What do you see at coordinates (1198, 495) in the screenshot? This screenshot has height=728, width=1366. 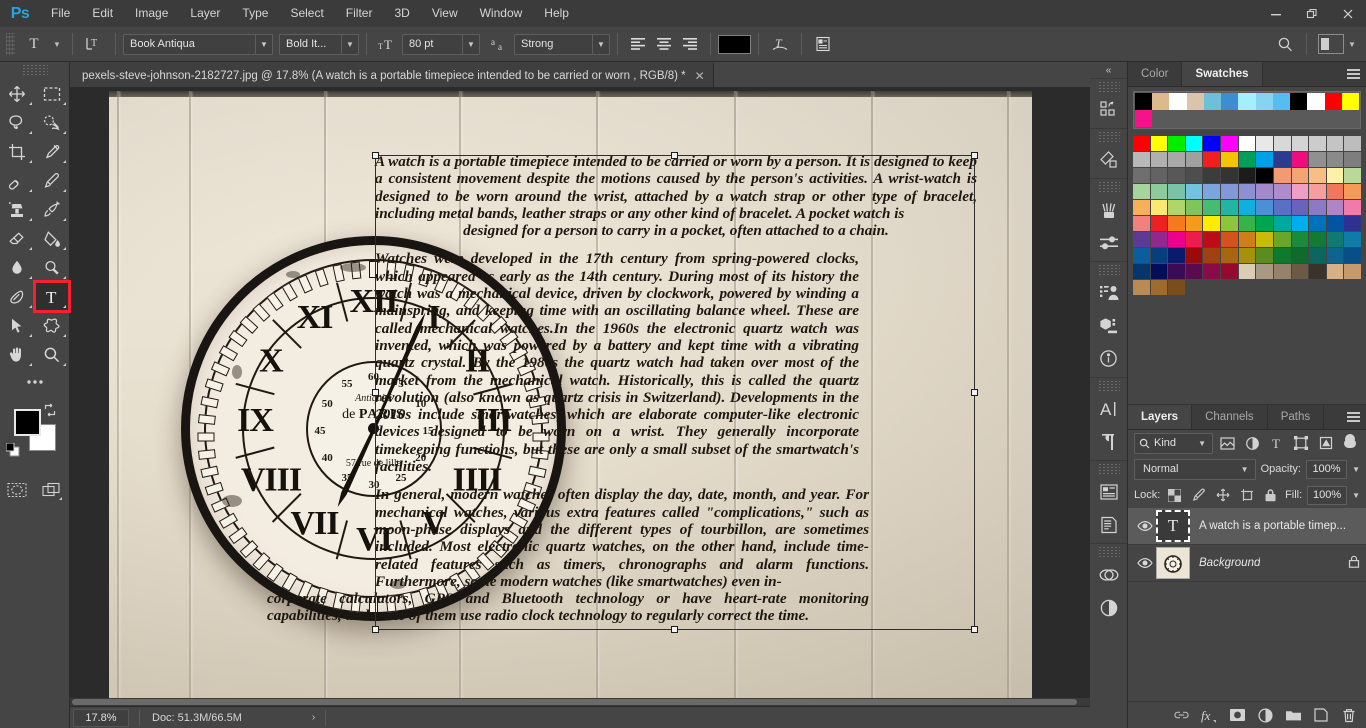 I see `lock-image-pixels-icon` at bounding box center [1198, 495].